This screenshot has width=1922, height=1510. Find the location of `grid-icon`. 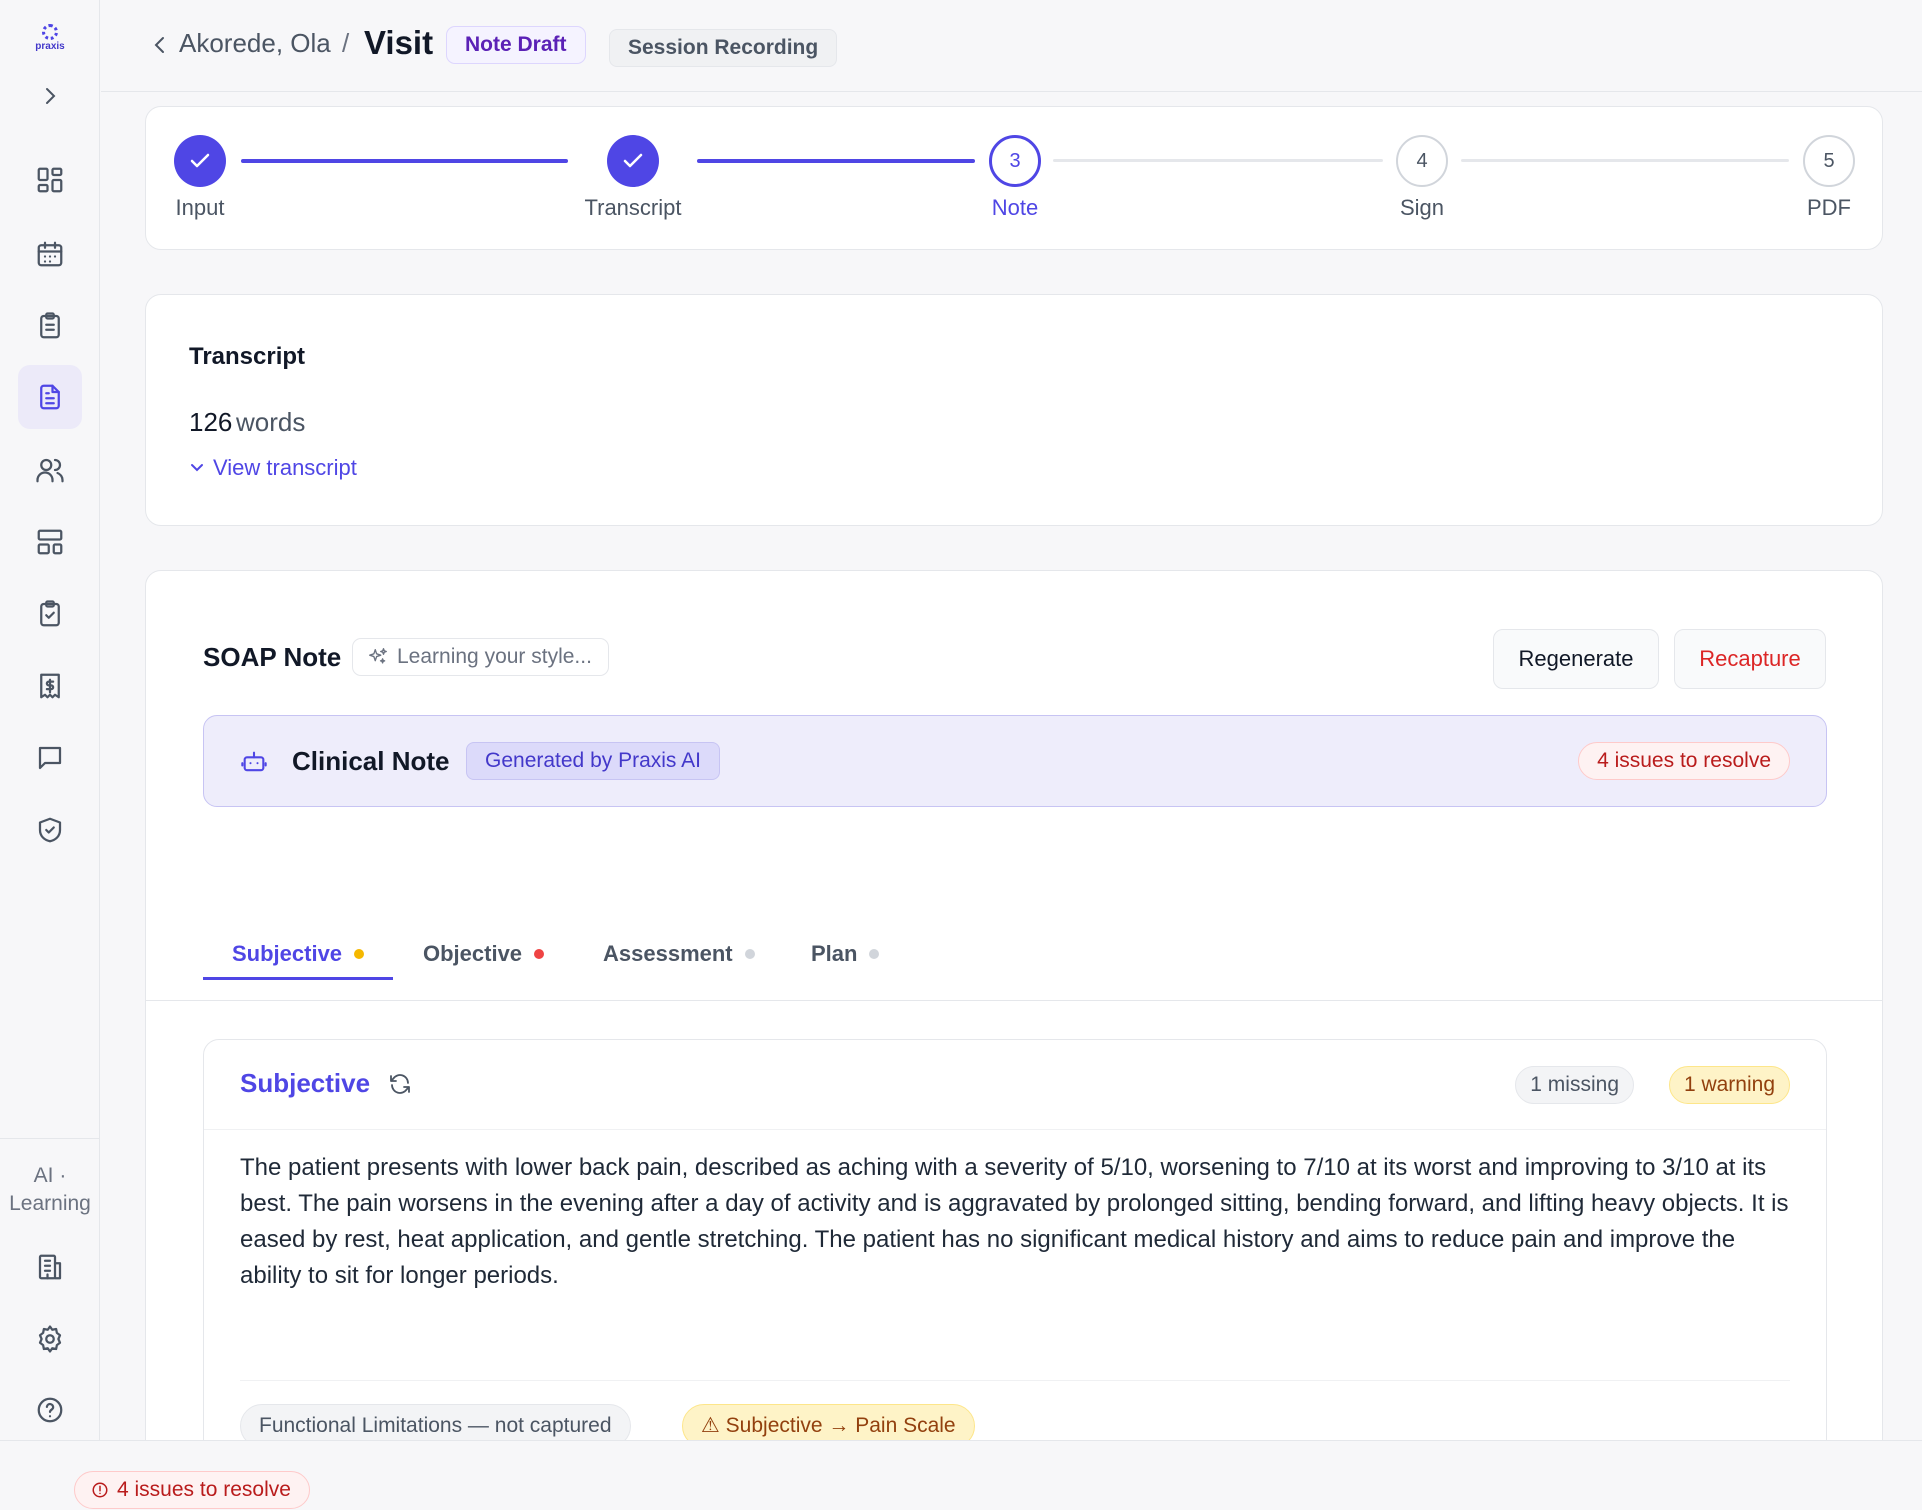

grid-icon is located at coordinates (50, 180).